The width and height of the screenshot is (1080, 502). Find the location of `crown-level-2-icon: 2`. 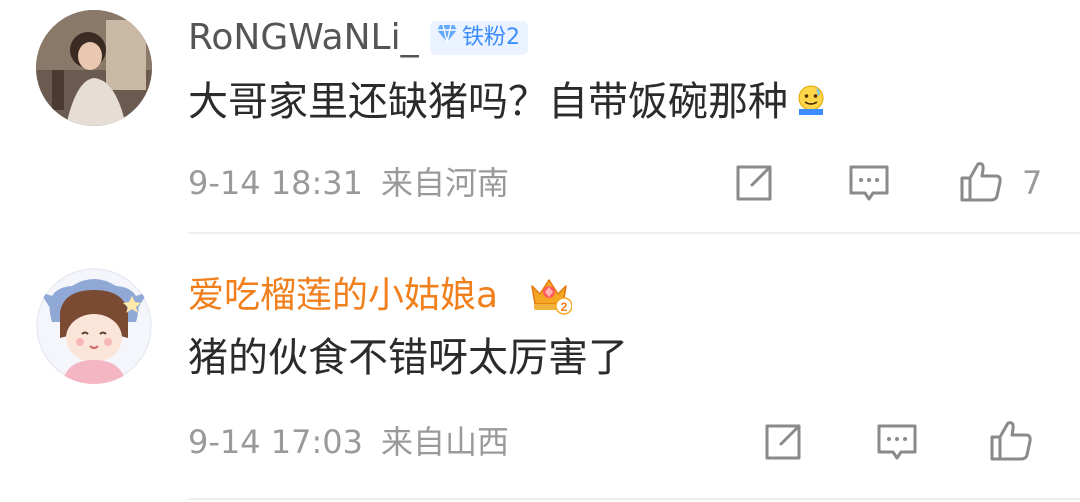

crown-level-2-icon: 2 is located at coordinates (549, 295).